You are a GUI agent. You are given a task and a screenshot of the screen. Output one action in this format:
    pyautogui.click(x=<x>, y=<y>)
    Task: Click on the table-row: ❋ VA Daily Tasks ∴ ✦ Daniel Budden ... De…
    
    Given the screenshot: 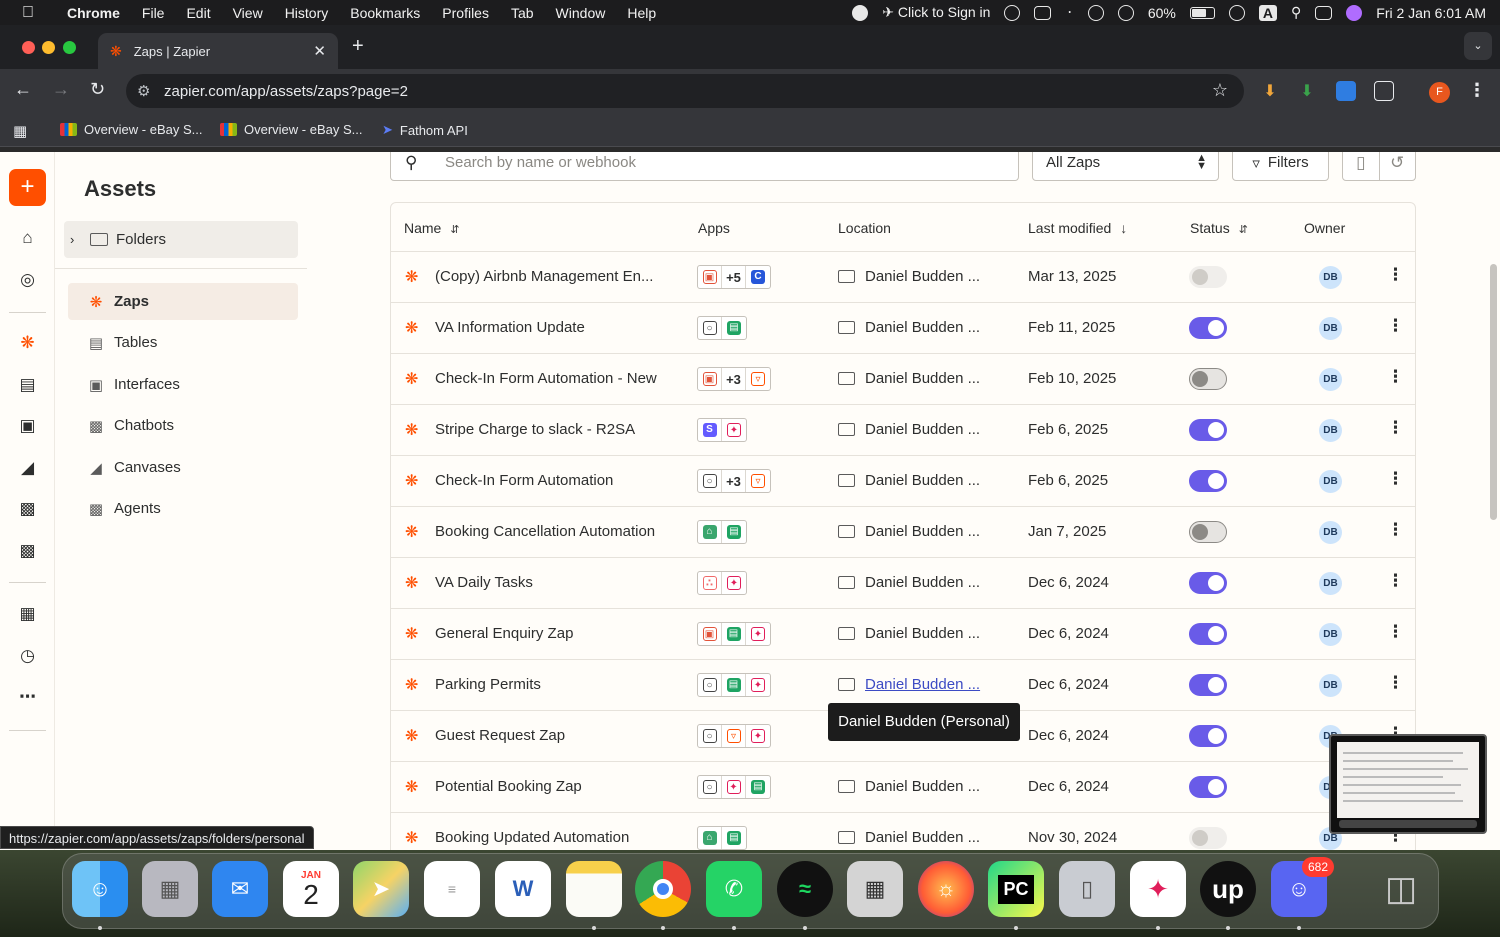 What is the action you would take?
    pyautogui.click(x=903, y=583)
    